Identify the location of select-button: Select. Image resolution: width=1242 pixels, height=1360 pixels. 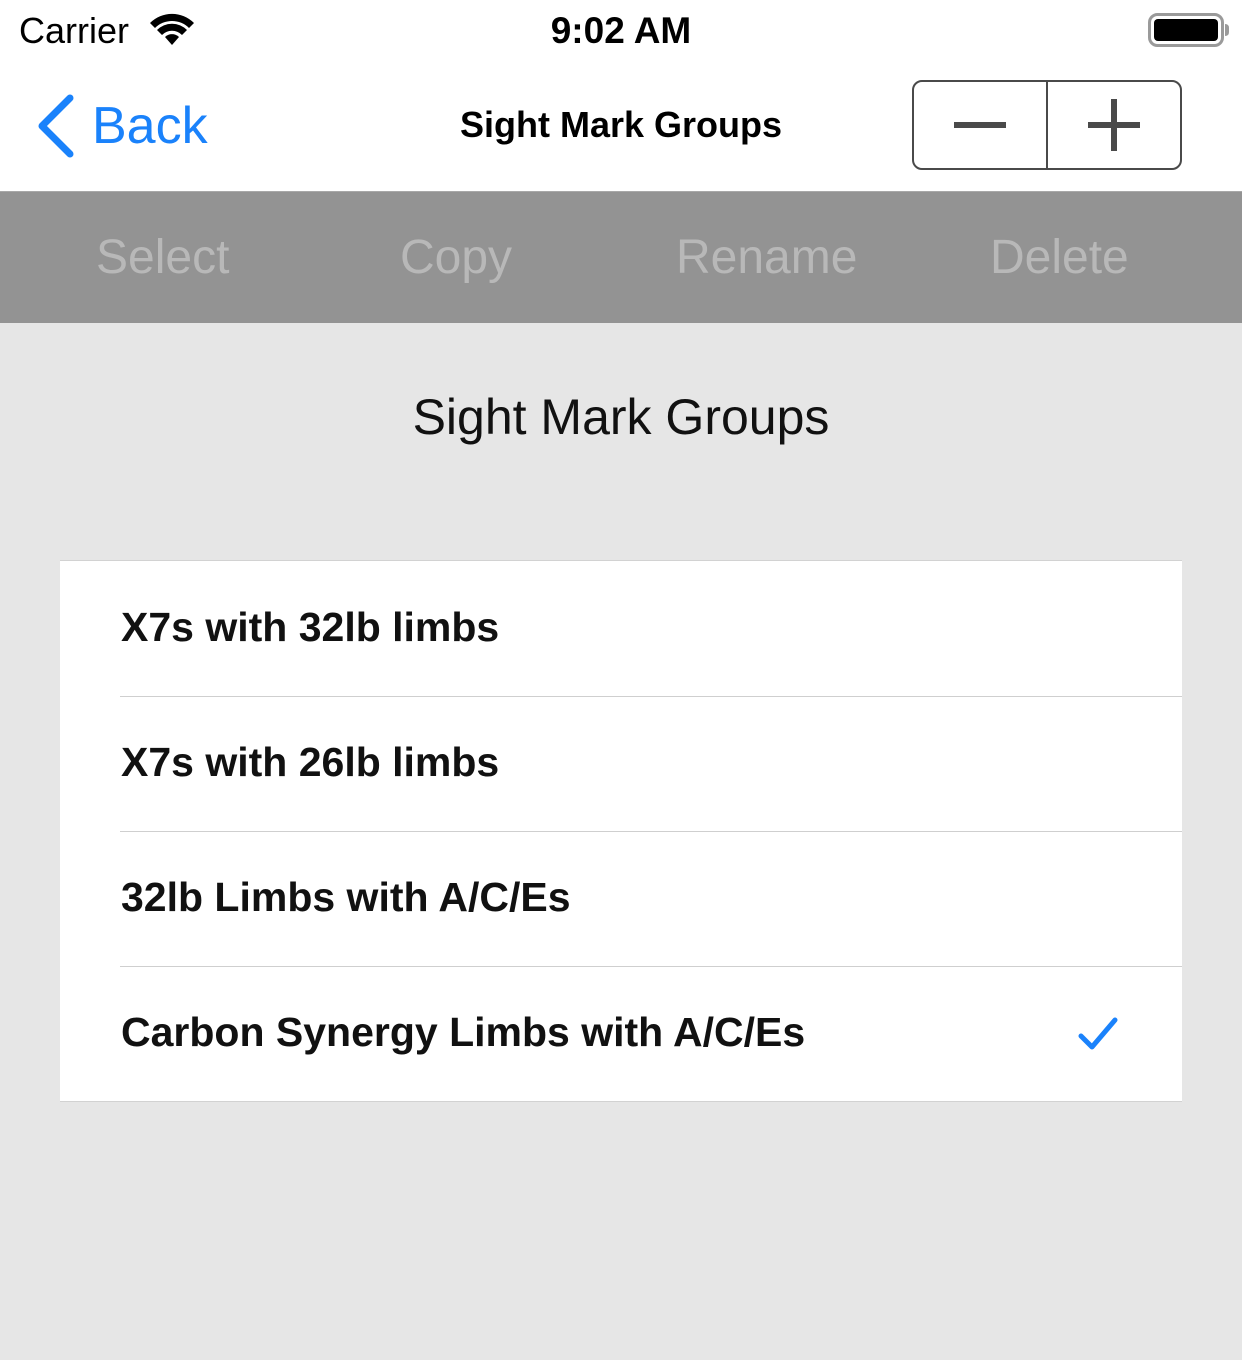
(162, 258).